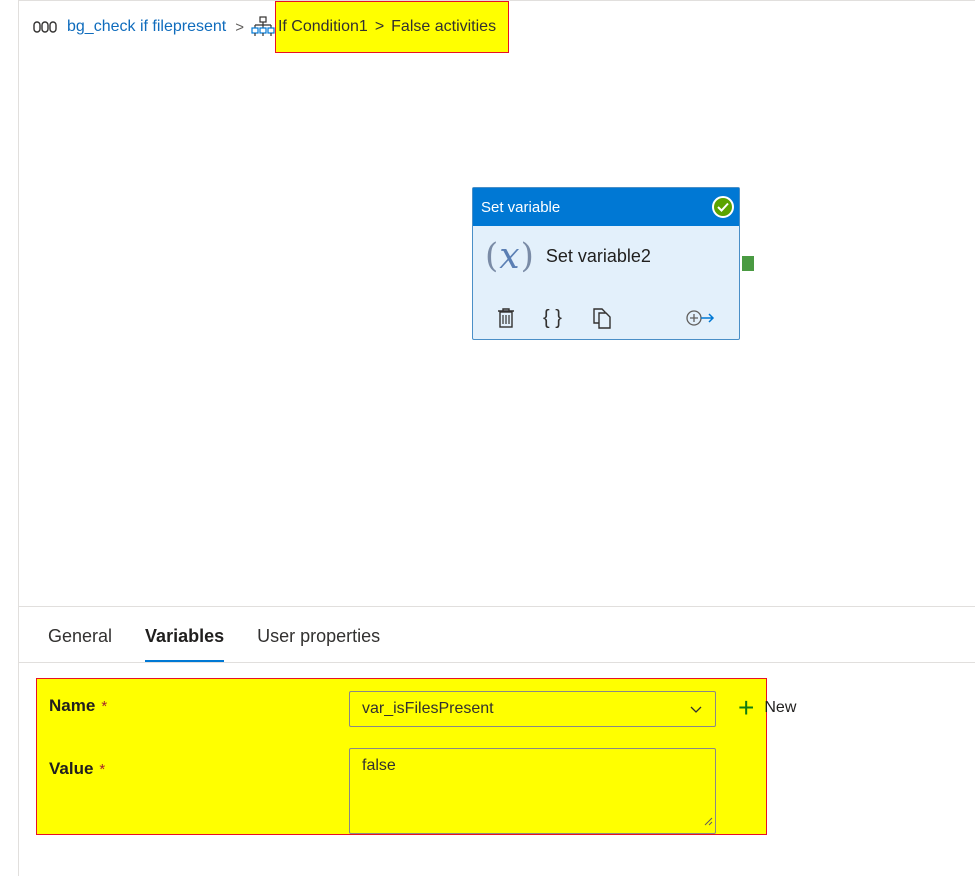  Describe the element at coordinates (532, 709) in the screenshot. I see `variable-name-dropdown: var_isFilesPresent` at that location.